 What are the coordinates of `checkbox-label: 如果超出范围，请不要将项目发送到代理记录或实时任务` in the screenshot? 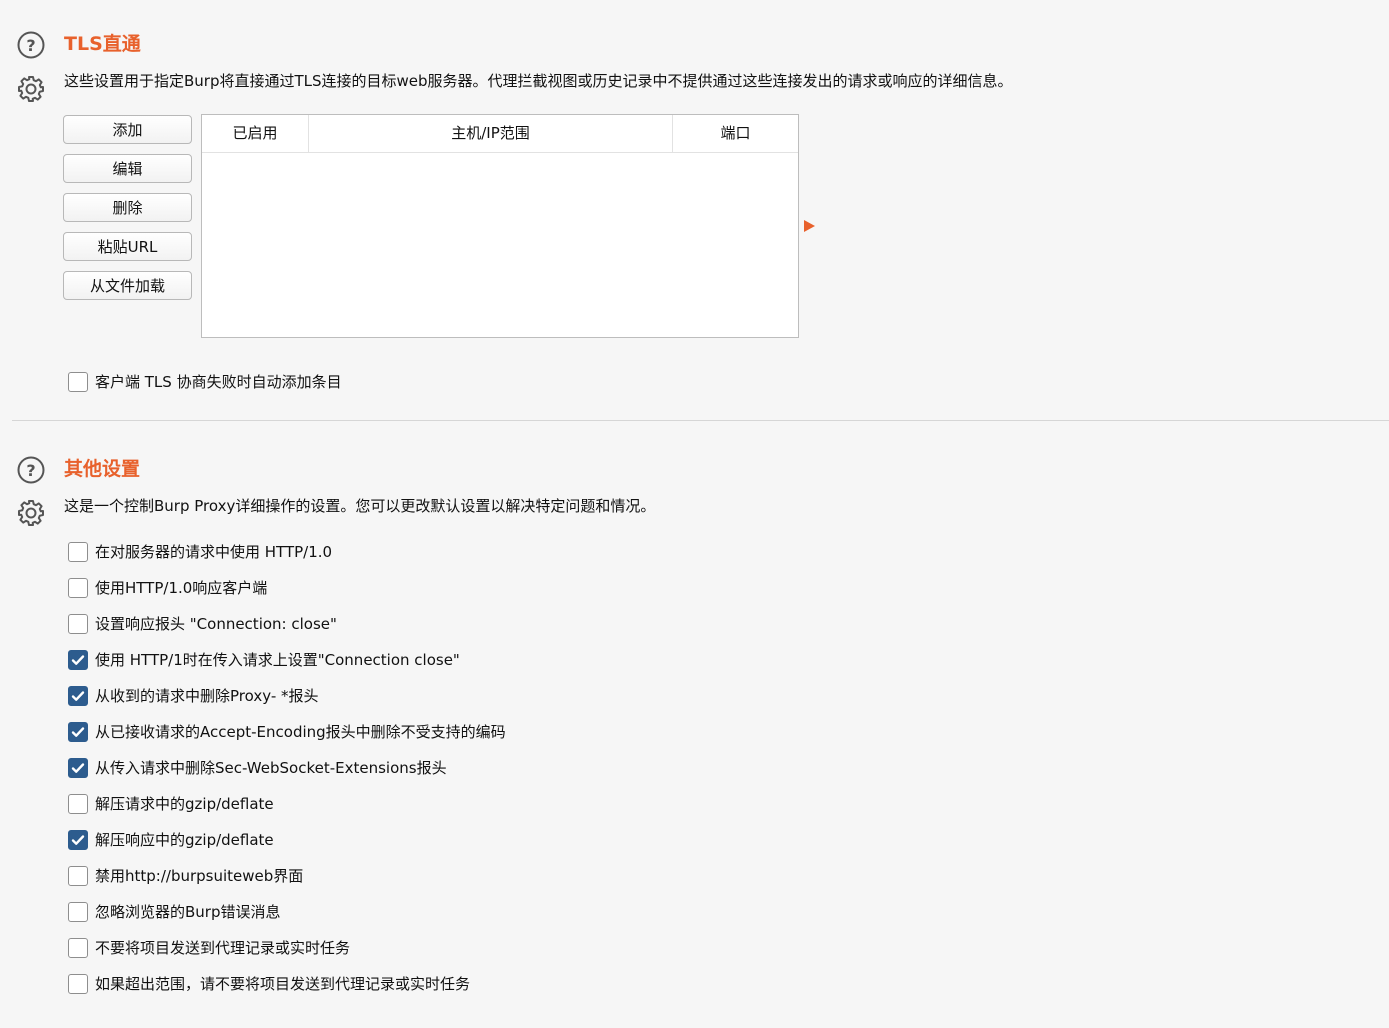 It's located at (283, 984).